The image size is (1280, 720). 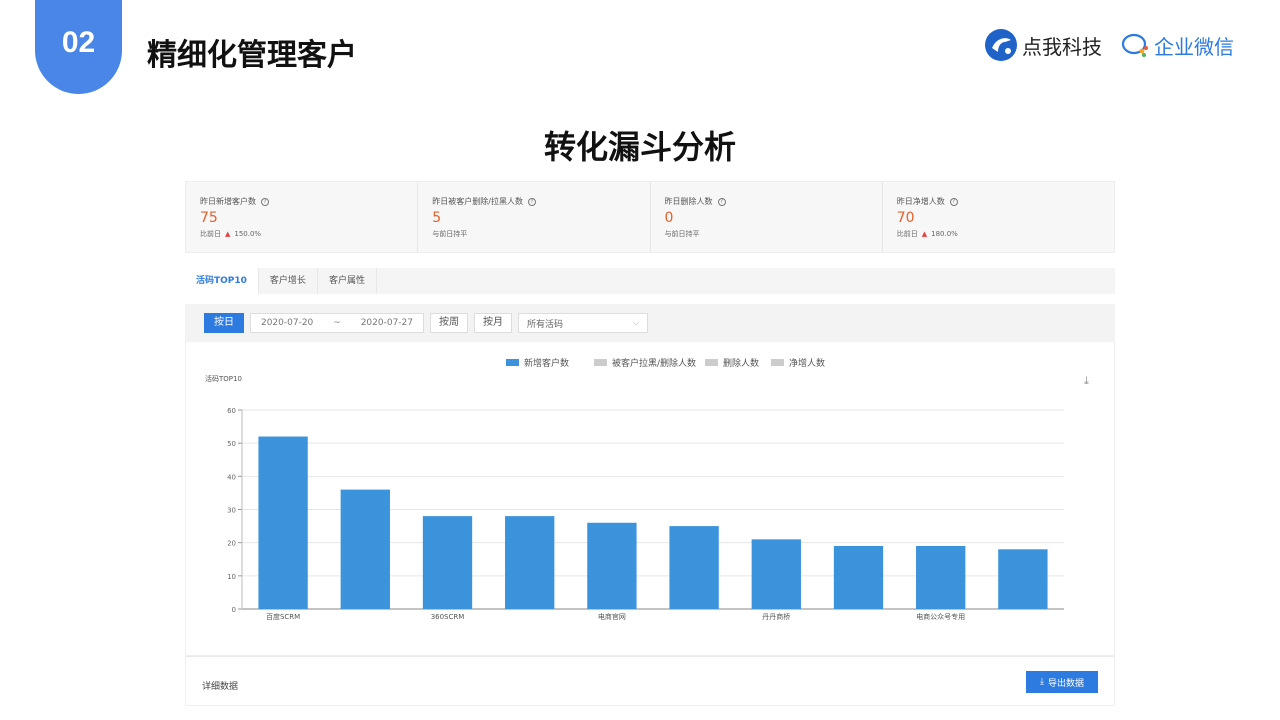 I want to click on wework-logo: 企业微信, so click(x=1177, y=45).